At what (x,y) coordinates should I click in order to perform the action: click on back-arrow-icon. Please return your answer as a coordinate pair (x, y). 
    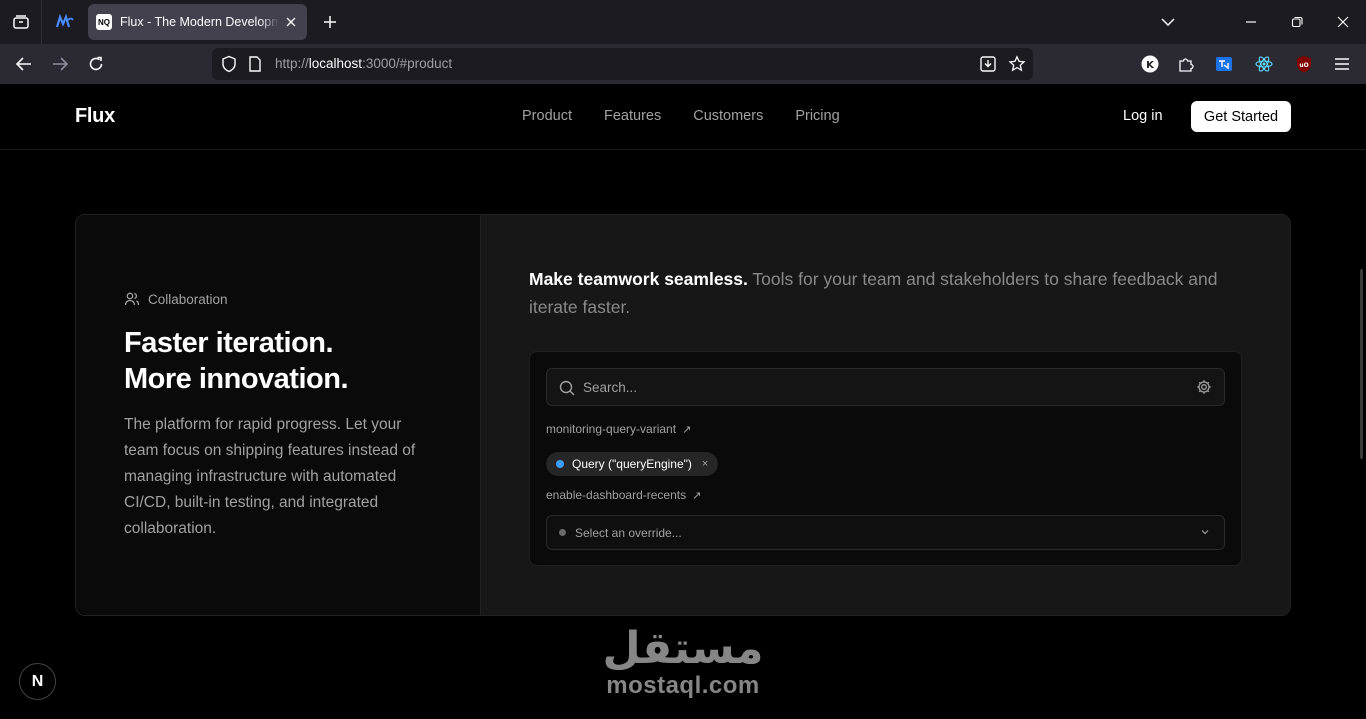
    Looking at the image, I should click on (23, 64).